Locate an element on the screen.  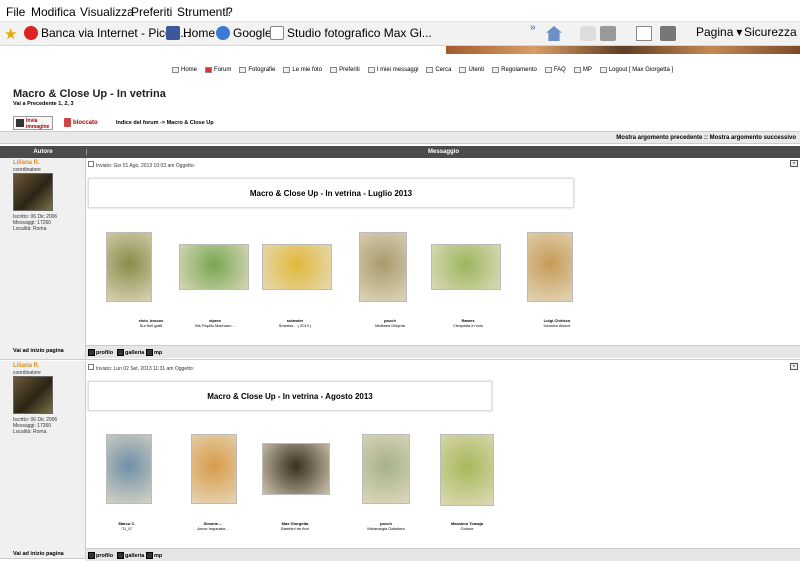
photo-caption: "Ü_Ü" is located at coordinates (127, 528).